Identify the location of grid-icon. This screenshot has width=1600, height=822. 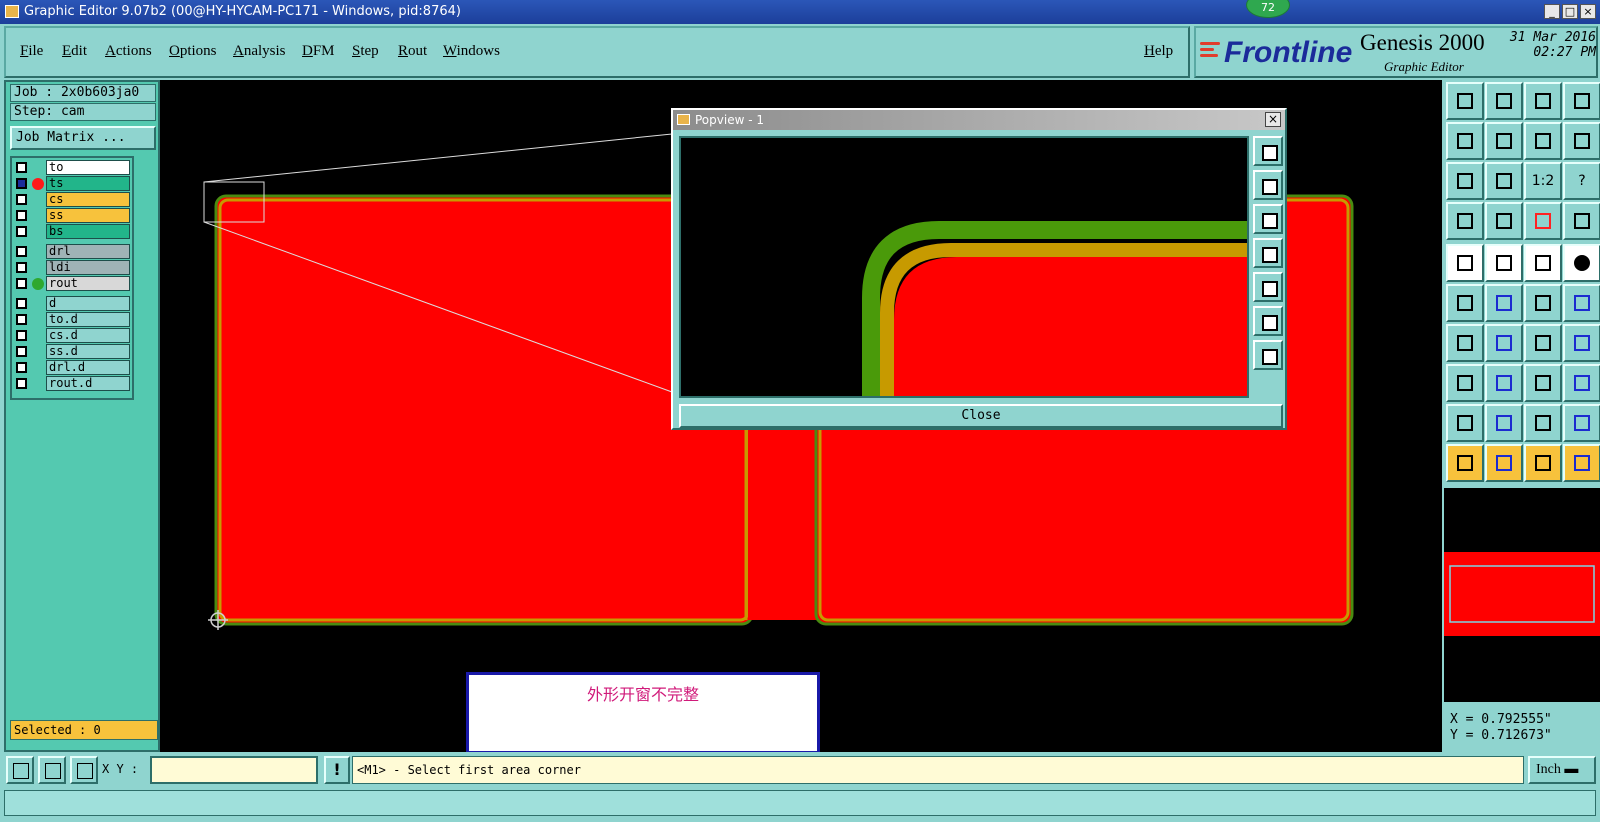
(1504, 221).